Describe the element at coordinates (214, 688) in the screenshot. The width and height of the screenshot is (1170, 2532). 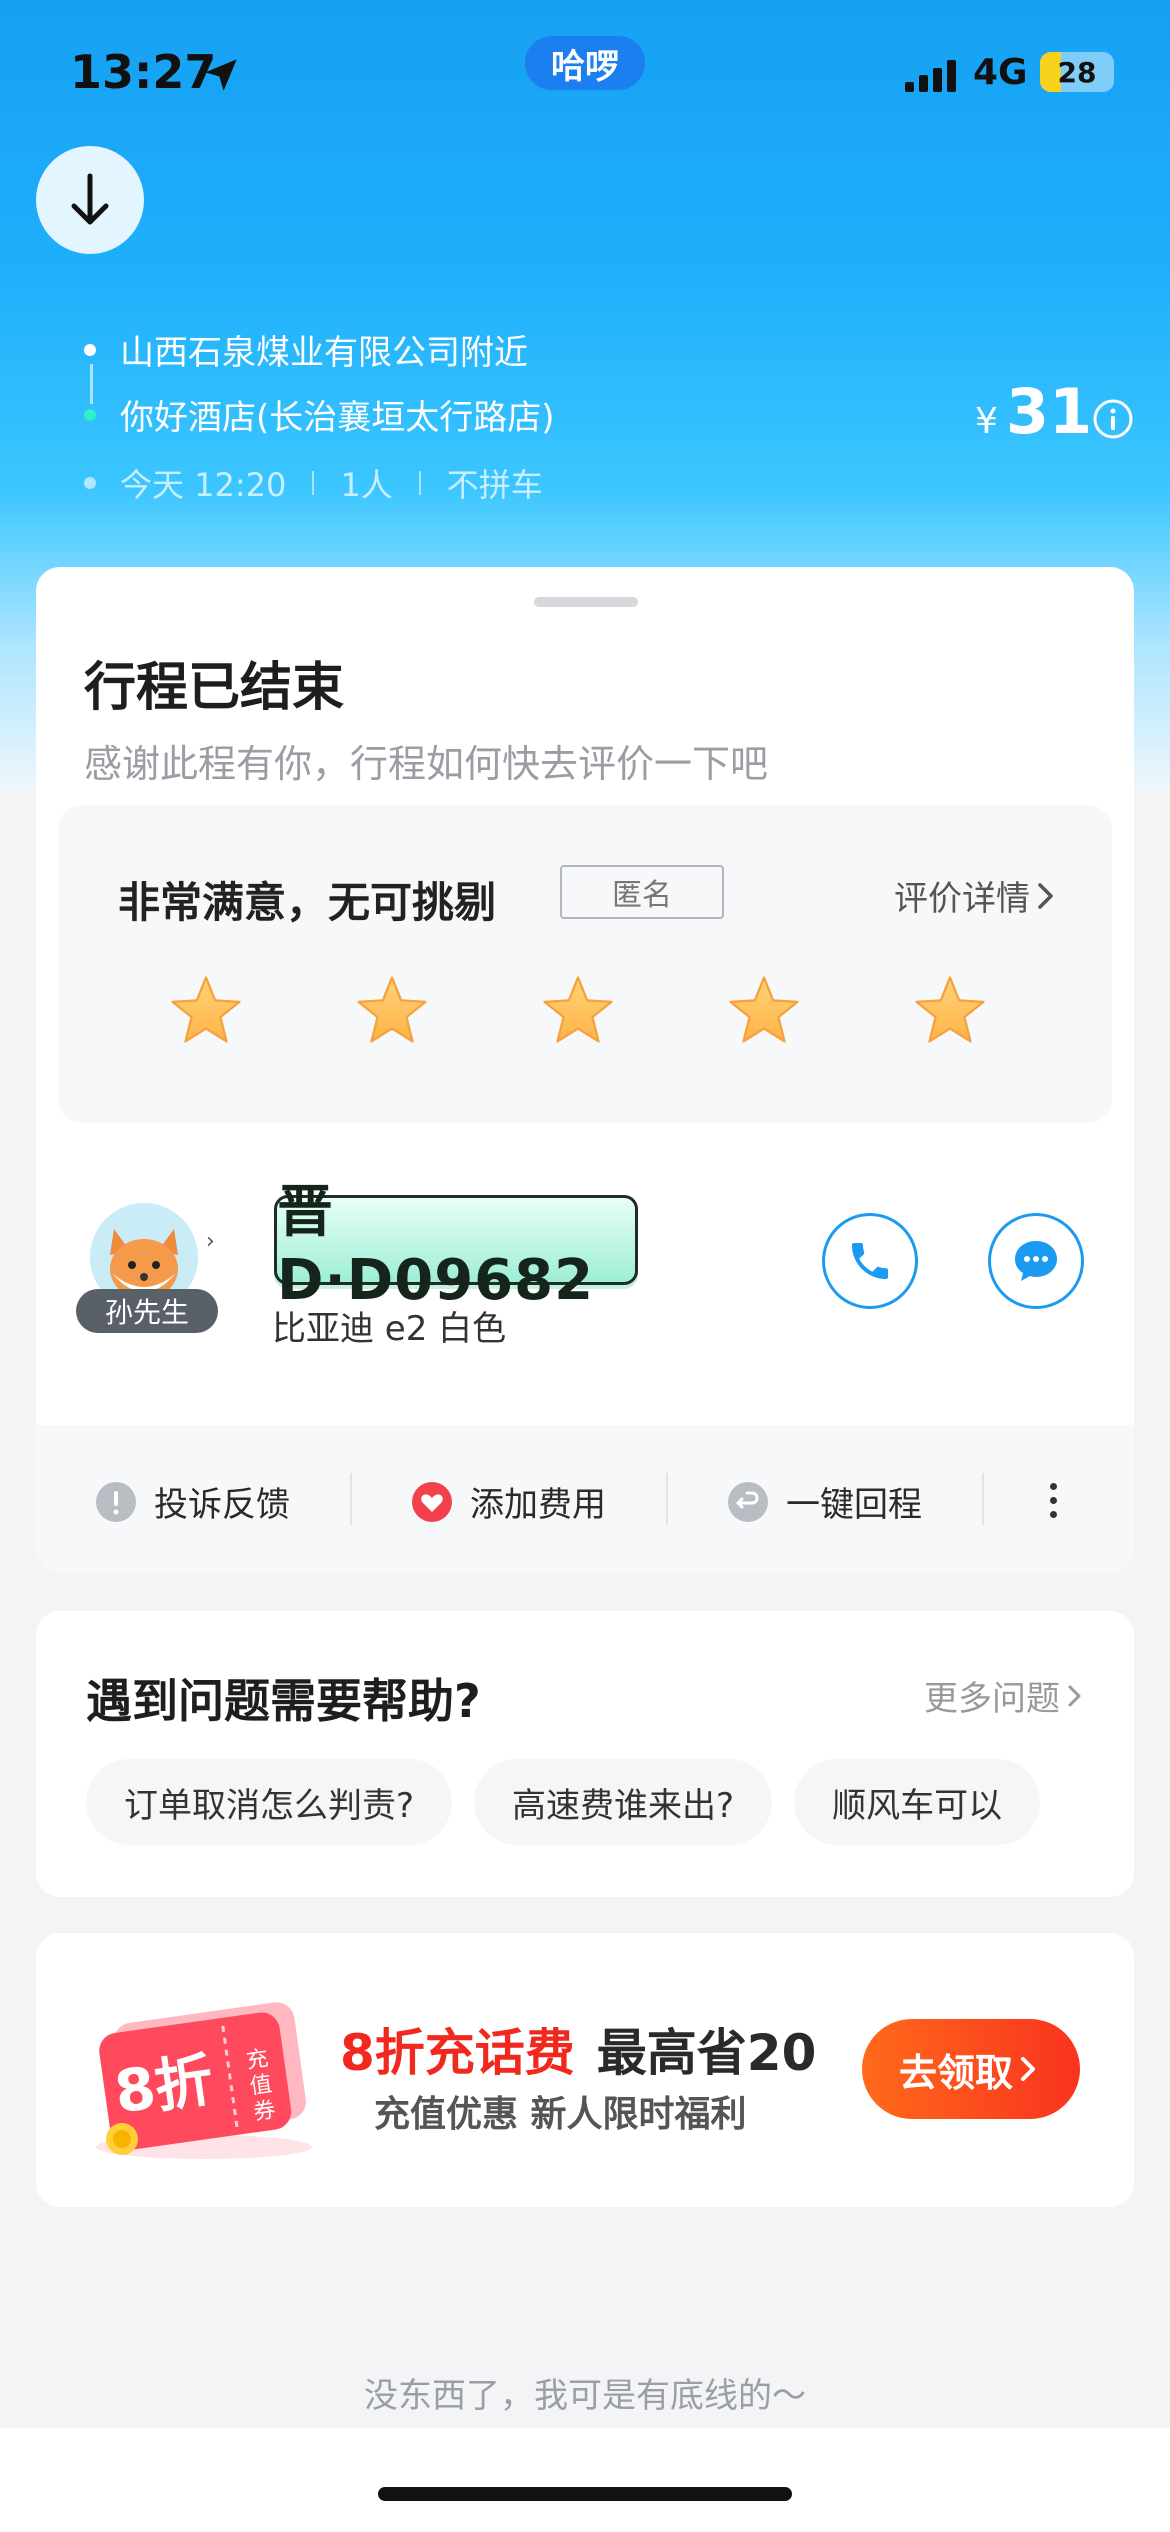
I see `trip-status-title: 行程已结束` at that location.